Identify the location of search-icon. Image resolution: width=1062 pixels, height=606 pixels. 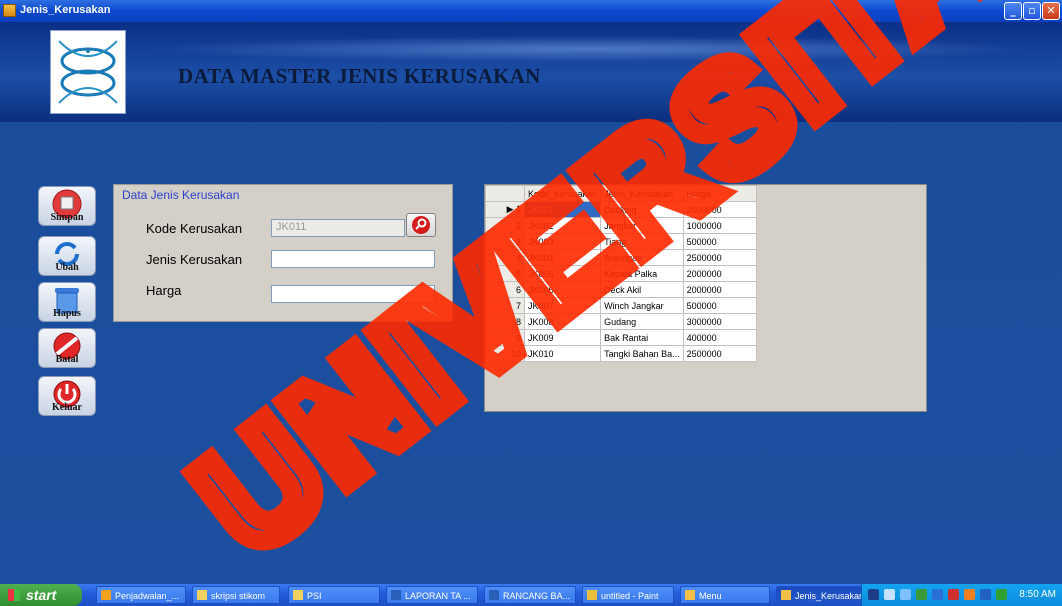
(421, 225).